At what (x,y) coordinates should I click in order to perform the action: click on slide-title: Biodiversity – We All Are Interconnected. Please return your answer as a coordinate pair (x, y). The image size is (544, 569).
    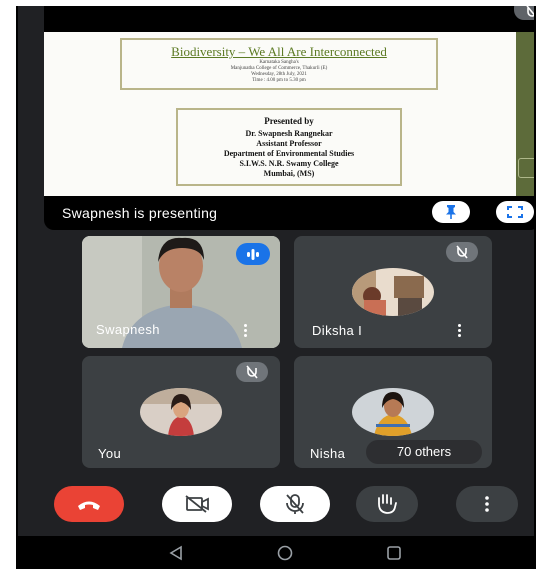
    Looking at the image, I should click on (279, 51).